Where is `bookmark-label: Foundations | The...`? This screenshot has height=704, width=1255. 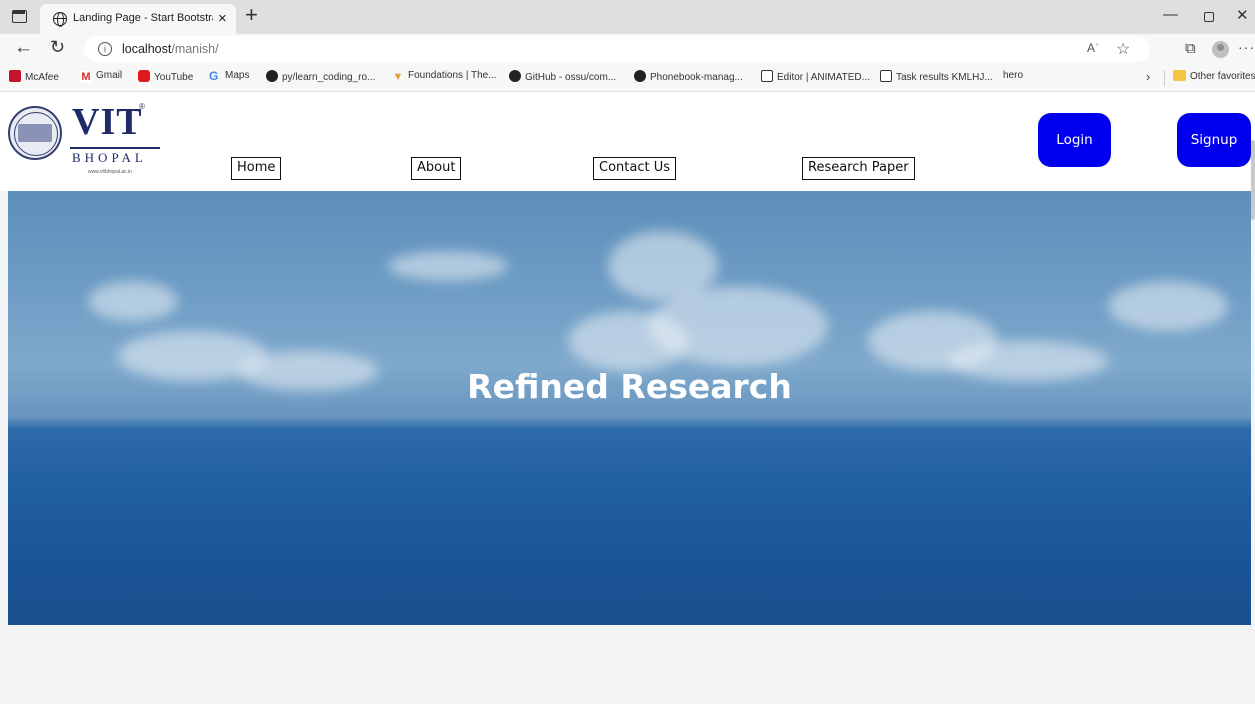
bookmark-label: Foundations | The... is located at coordinates (452, 75).